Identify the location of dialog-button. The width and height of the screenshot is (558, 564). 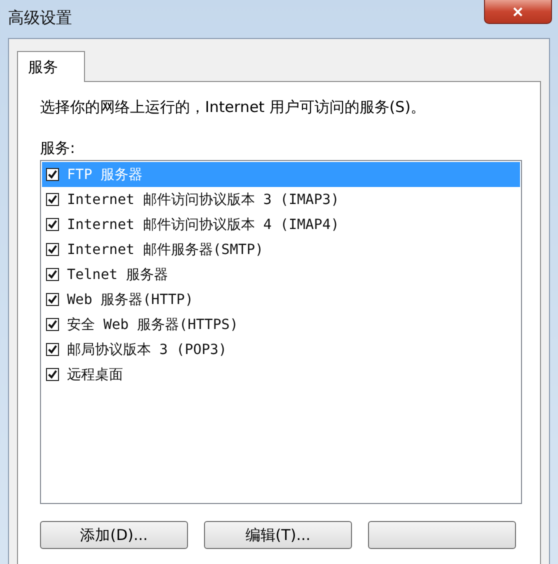
(442, 535).